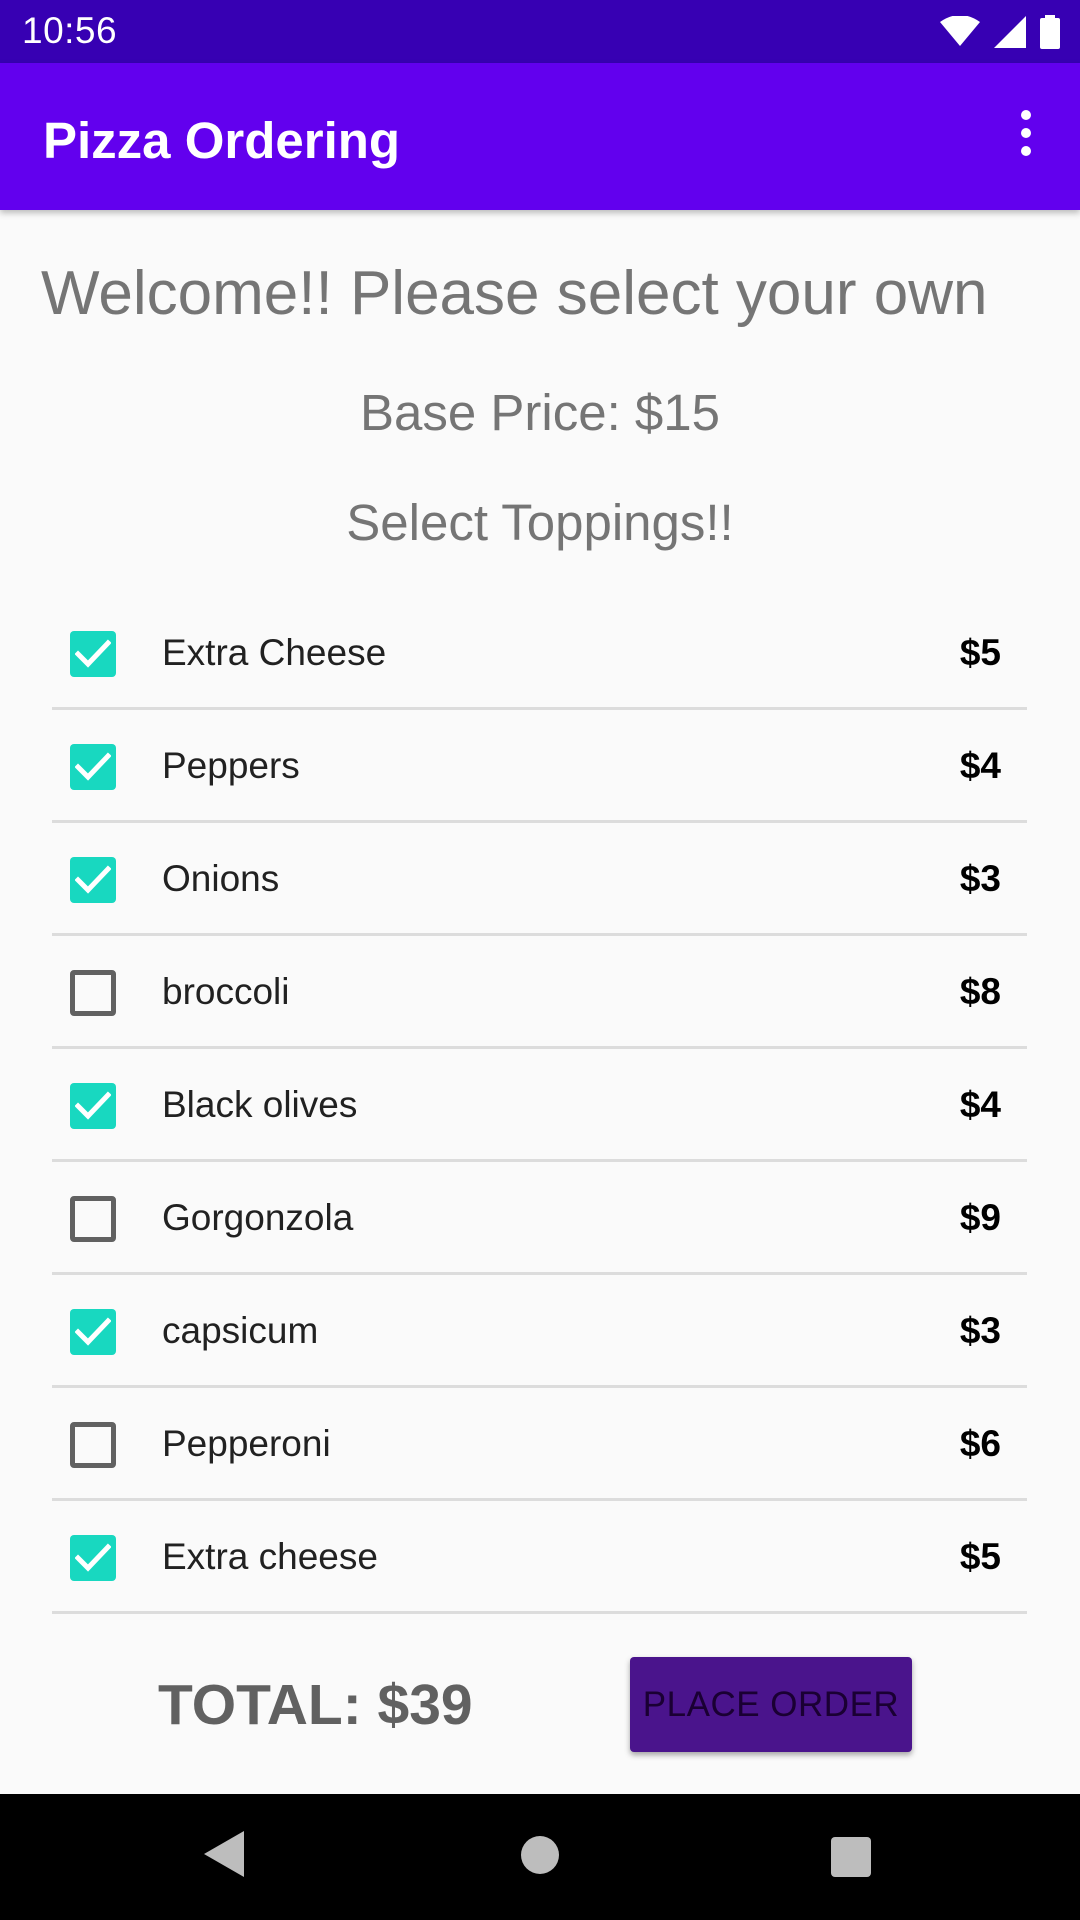 The image size is (1080, 1920). Describe the element at coordinates (539, 1557) in the screenshot. I see `topping-row: Extra cheese $5` at that location.